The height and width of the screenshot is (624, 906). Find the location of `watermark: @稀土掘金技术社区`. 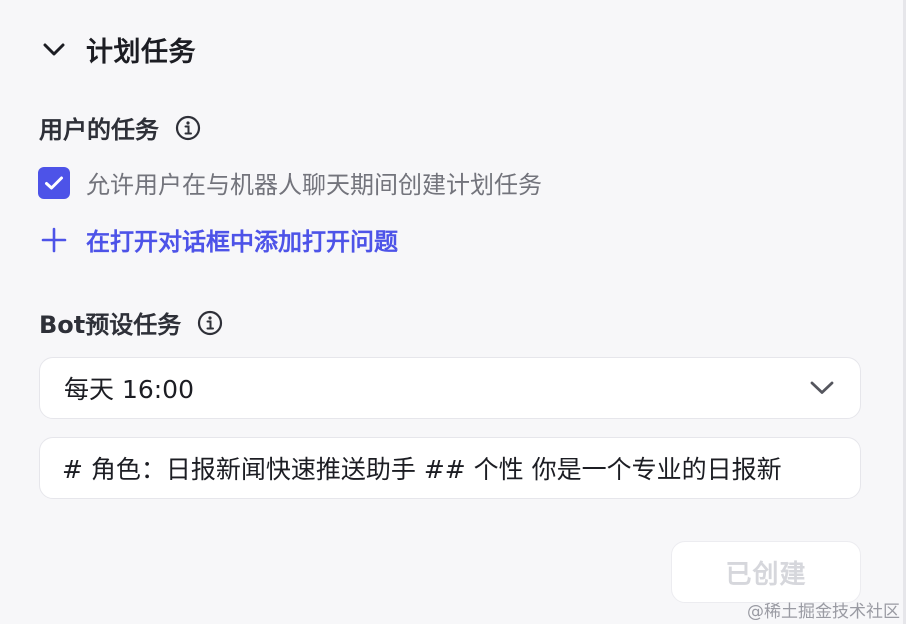

watermark: @稀土掘金技术社区 is located at coordinates (823, 612).